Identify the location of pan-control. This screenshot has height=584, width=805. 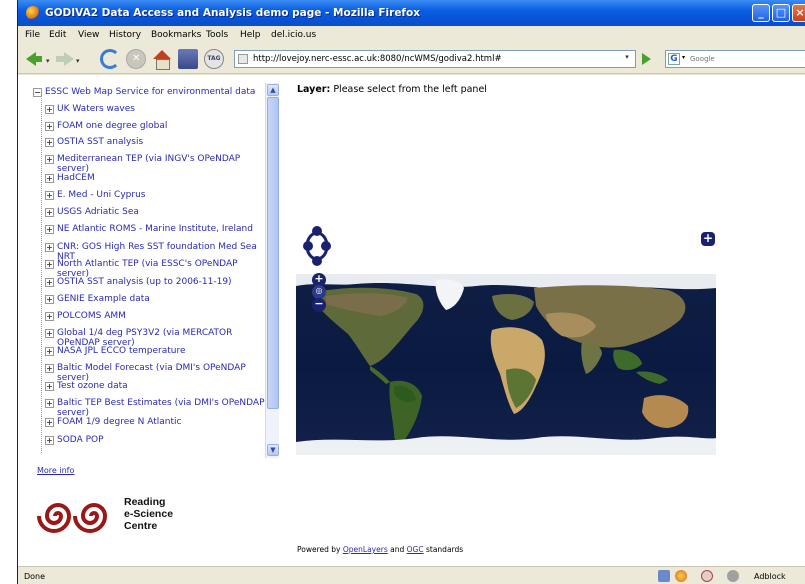
(317, 246).